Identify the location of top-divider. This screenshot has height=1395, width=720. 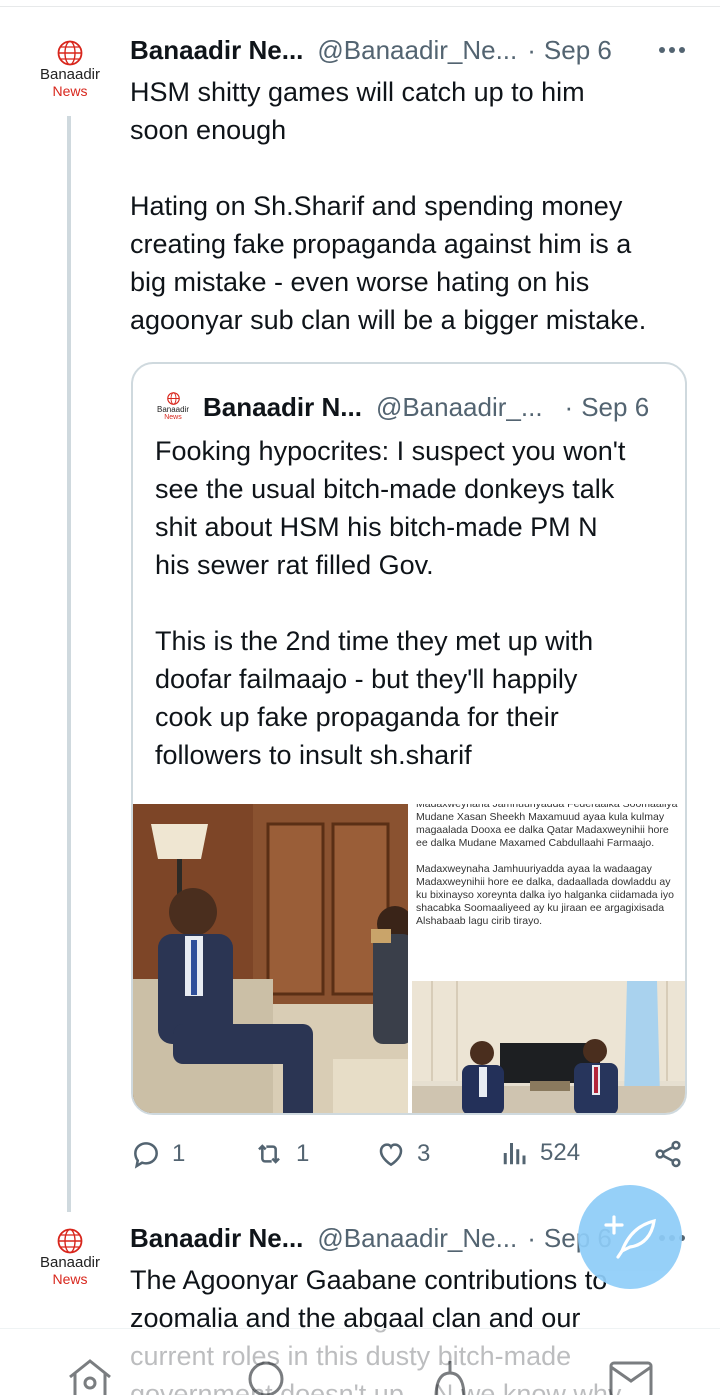
(360, 6).